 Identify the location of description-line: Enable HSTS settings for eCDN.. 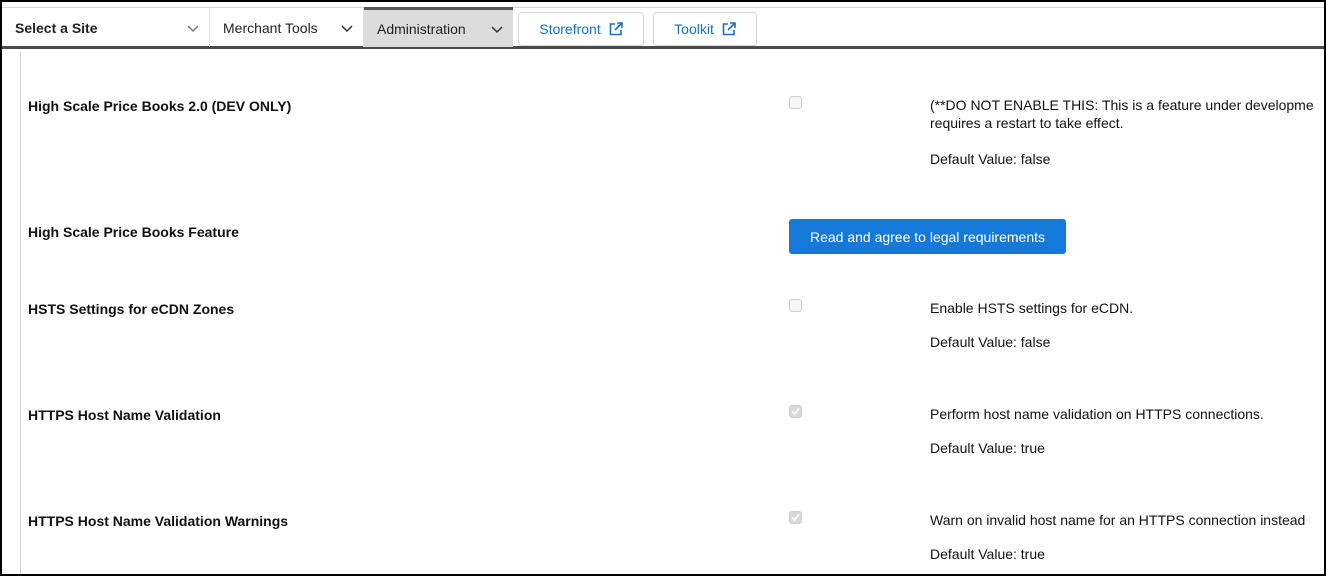
(1032, 308).